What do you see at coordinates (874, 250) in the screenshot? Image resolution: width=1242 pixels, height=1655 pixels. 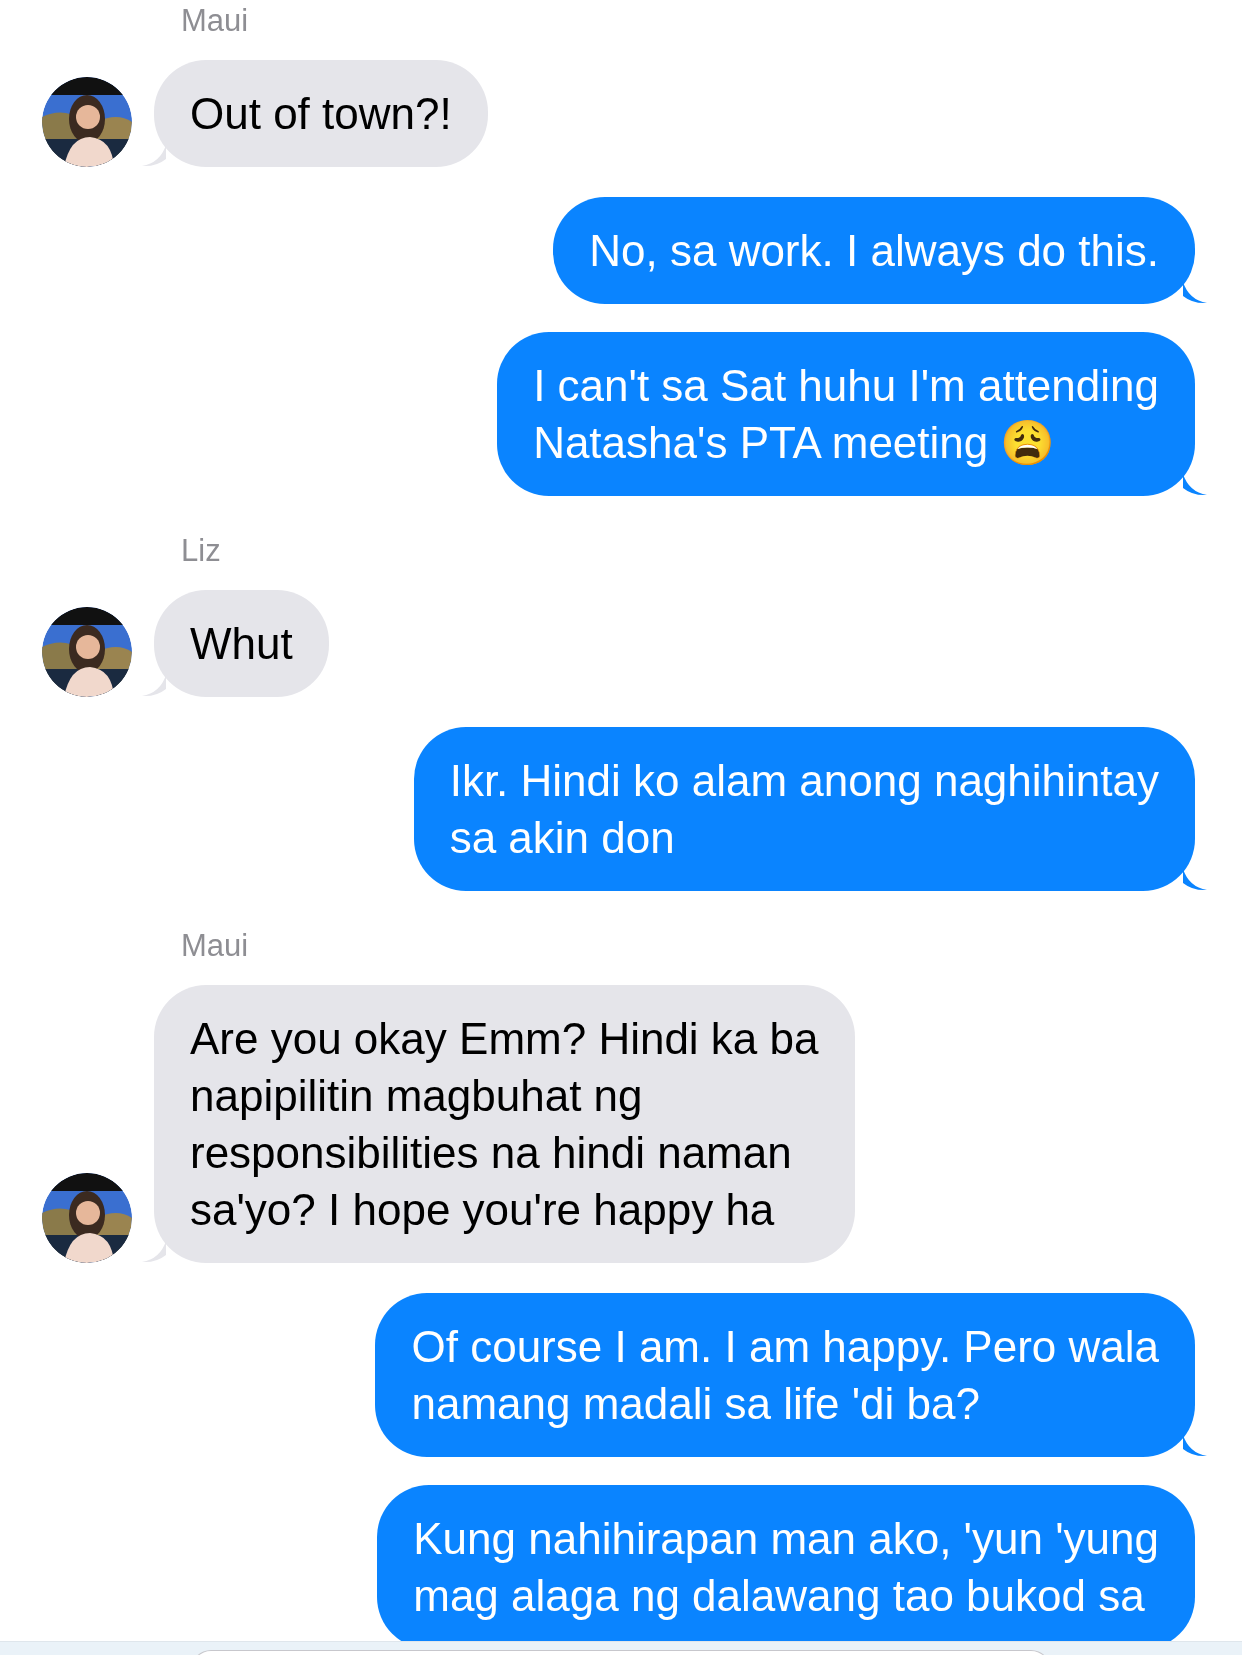 I see `sent-message-bubble: No, sa work. I always do this.` at bounding box center [874, 250].